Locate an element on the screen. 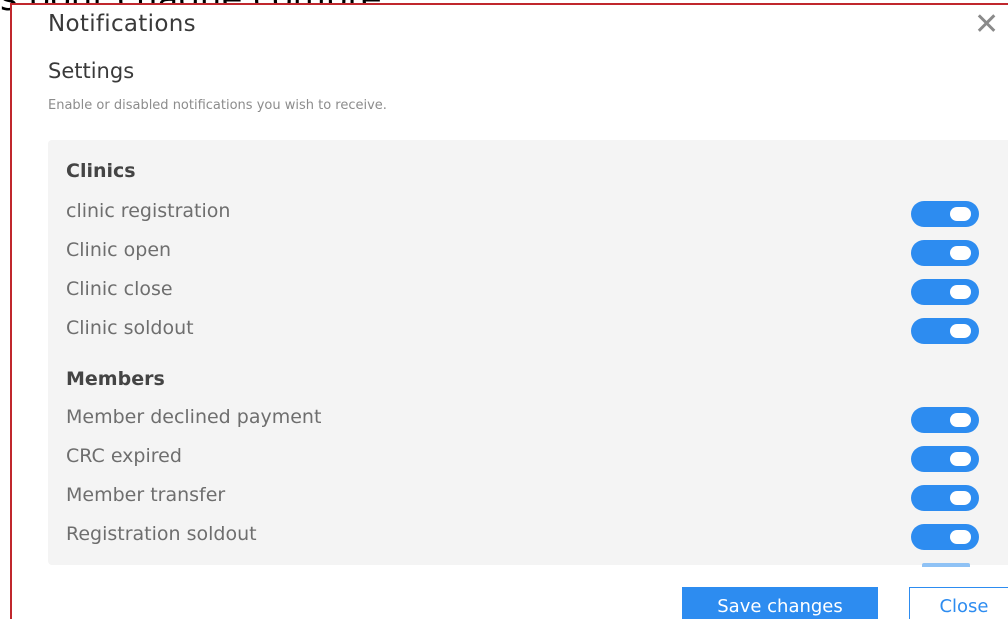 This screenshot has height=619, width=1008. group-title-members: Members is located at coordinates (115, 379).